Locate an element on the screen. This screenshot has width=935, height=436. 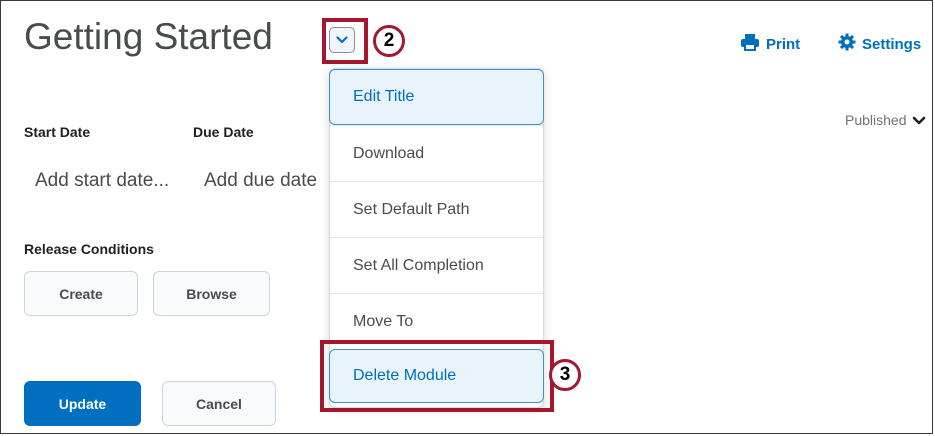
cancel-button: Cancel is located at coordinates (219, 403).